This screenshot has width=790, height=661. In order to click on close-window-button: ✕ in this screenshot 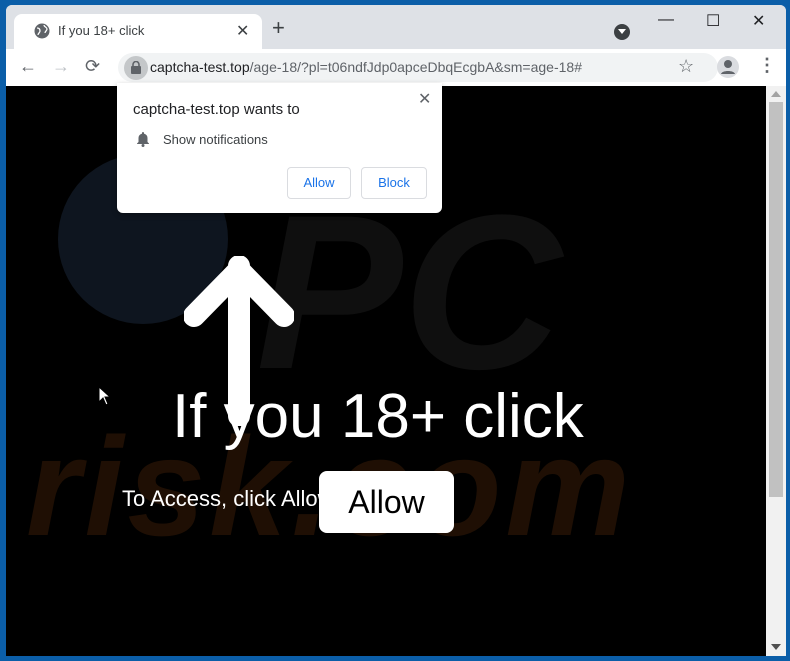, I will do `click(758, 21)`.